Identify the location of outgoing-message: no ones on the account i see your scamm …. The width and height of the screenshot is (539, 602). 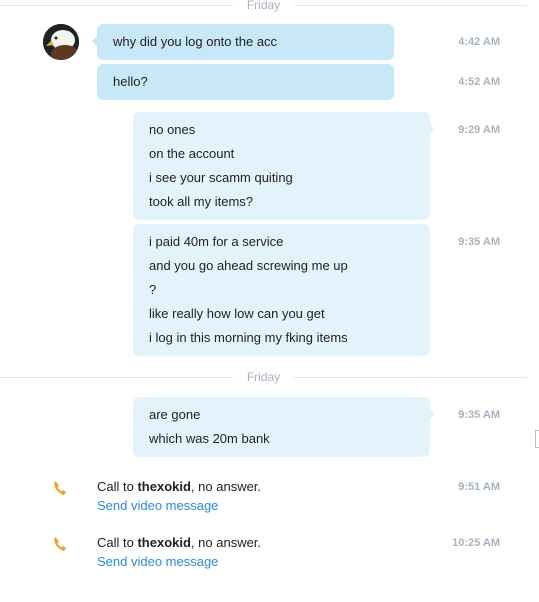
(284, 166).